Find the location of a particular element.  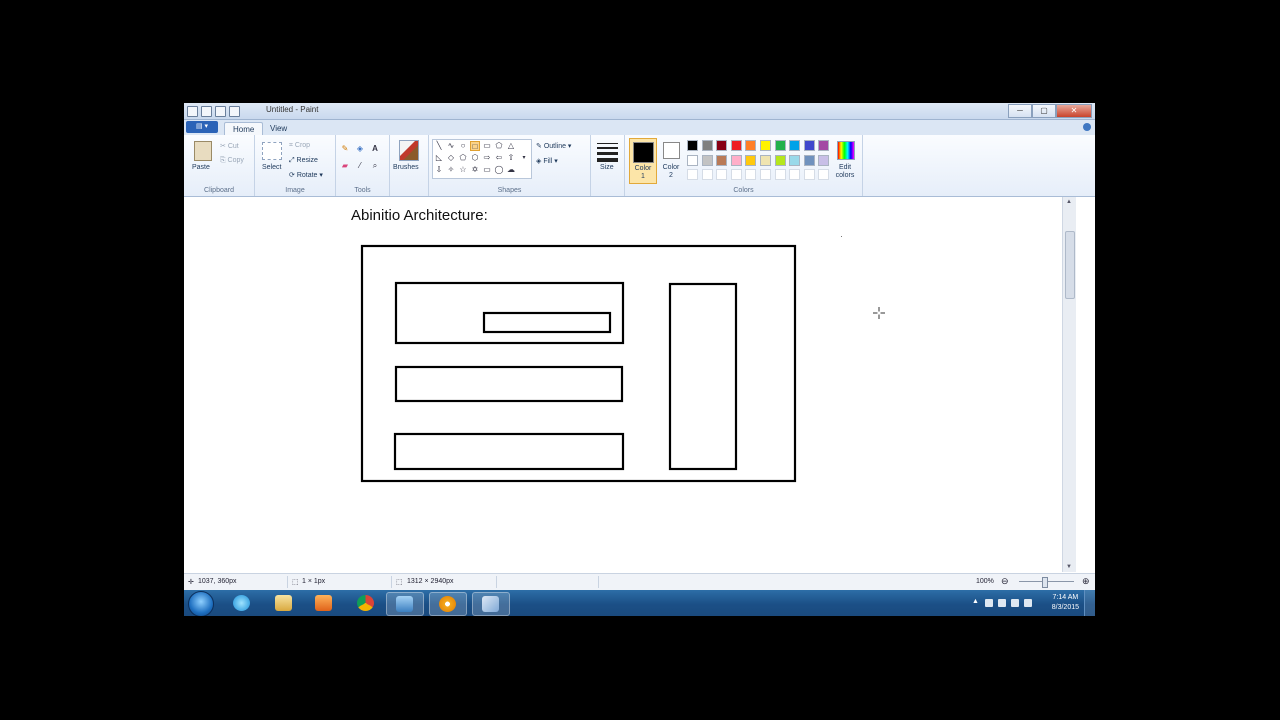

taskbar-media-player is located at coordinates (324, 603).